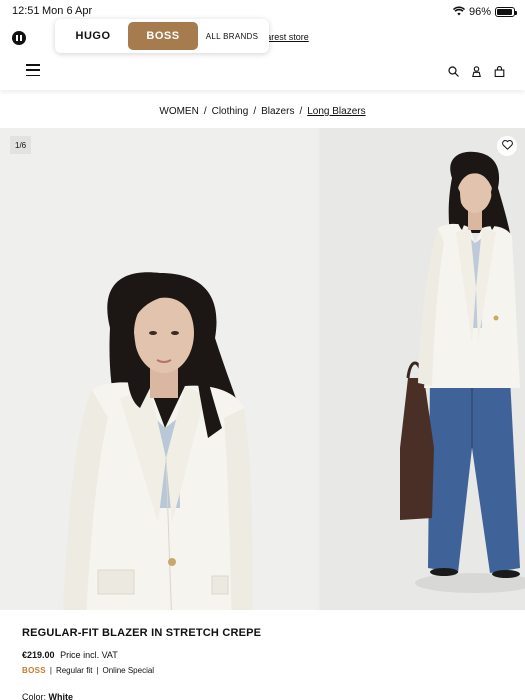 The image size is (525, 700). Describe the element at coordinates (93, 36) in the screenshot. I see `brand-hugo-button: HUGO` at that location.